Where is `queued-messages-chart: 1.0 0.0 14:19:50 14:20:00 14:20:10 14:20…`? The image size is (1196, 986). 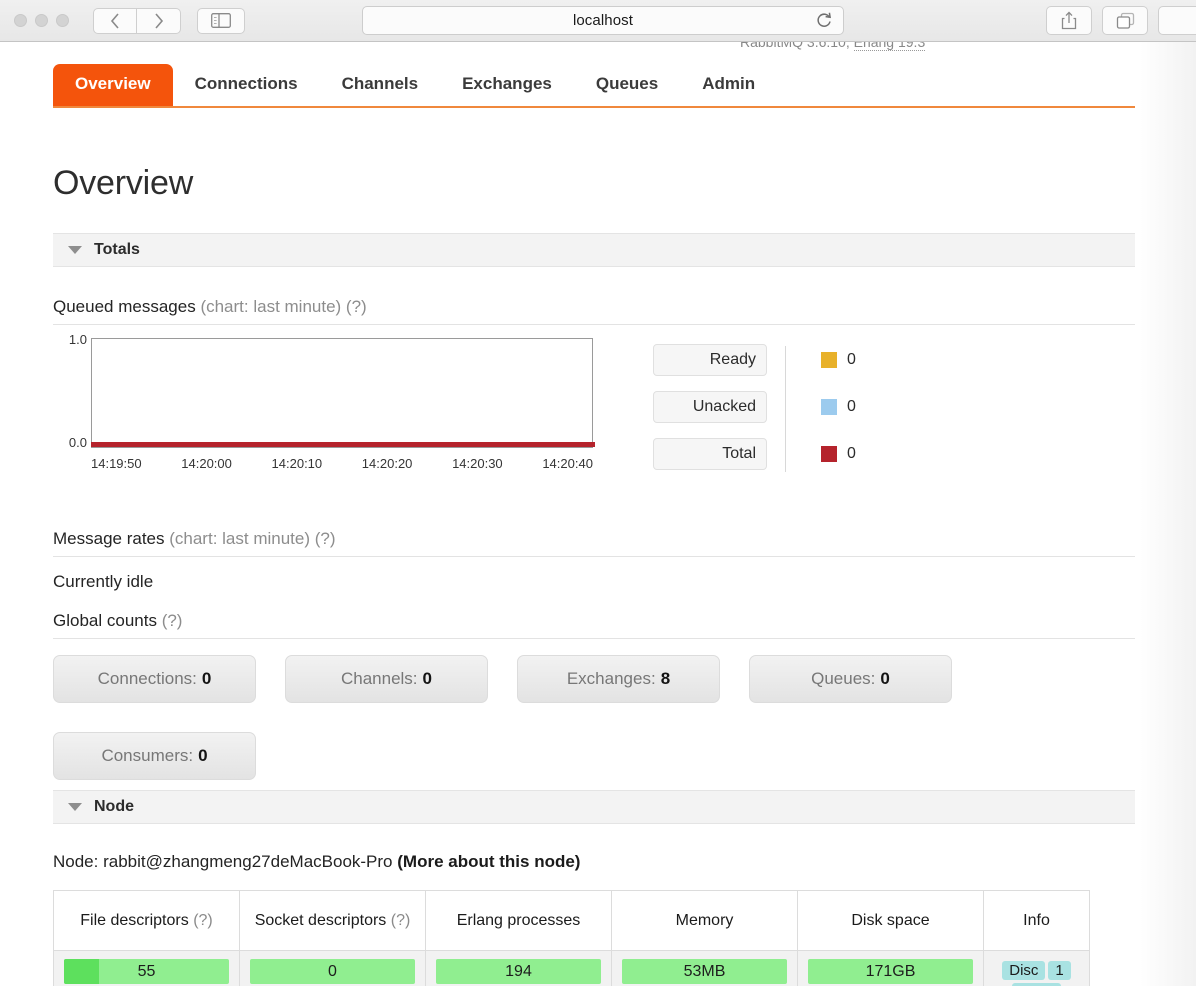
queued-messages-chart: 1.0 0.0 14:19:50 14:20:00 14:20:10 14:20… is located at coordinates (363, 409).